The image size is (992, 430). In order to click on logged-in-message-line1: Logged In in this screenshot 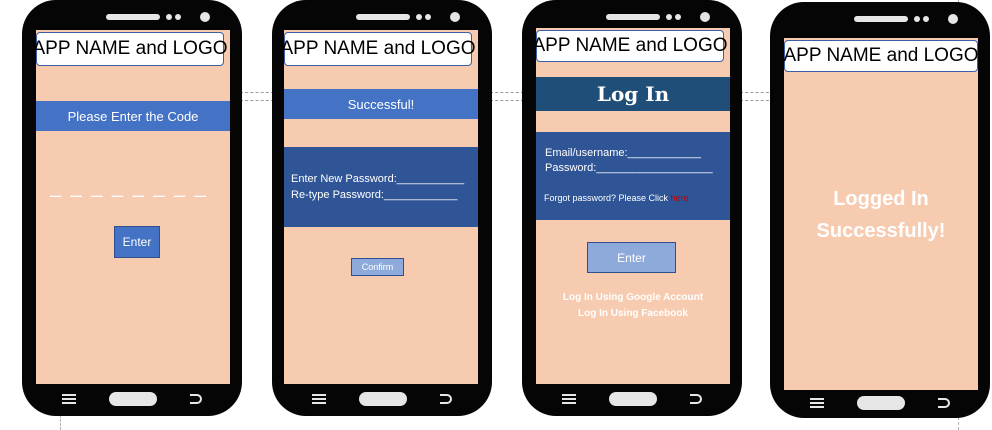, I will do `click(881, 199)`.